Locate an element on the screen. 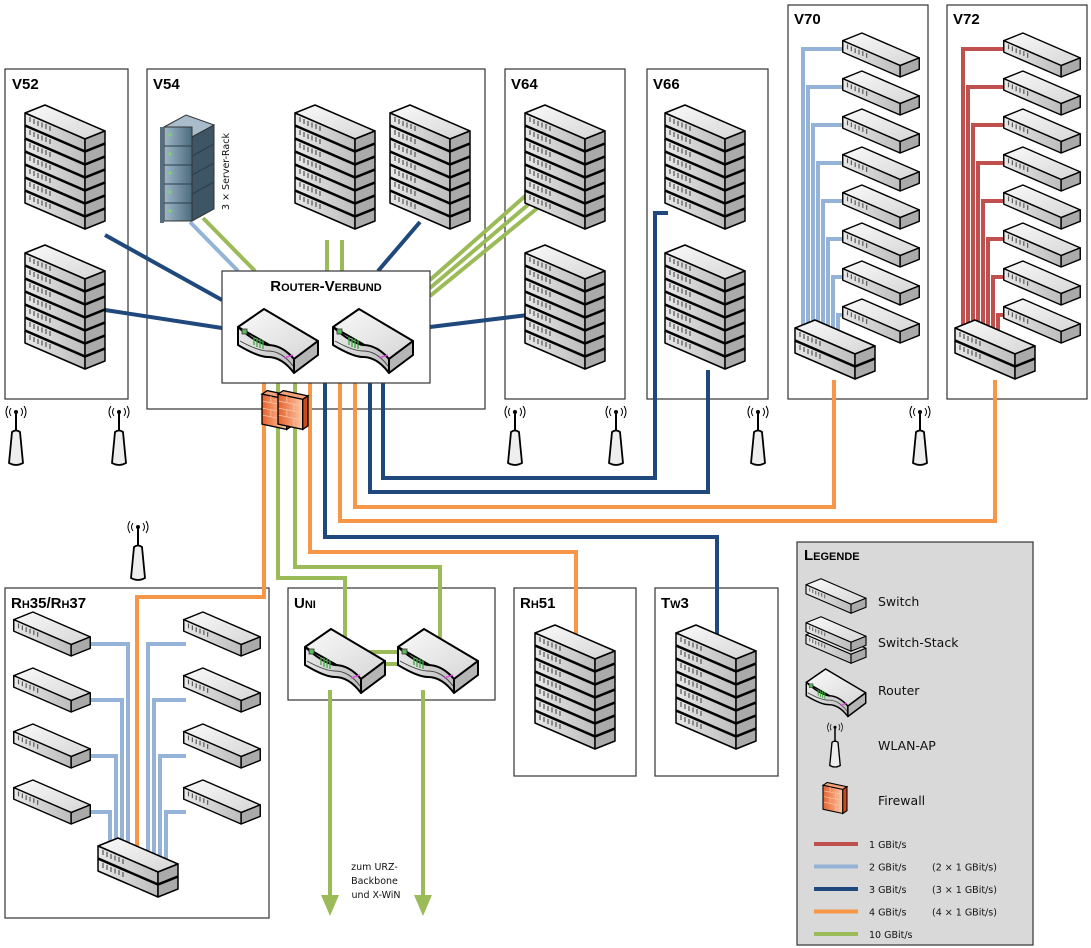  legend-title: Legende is located at coordinates (832, 555).